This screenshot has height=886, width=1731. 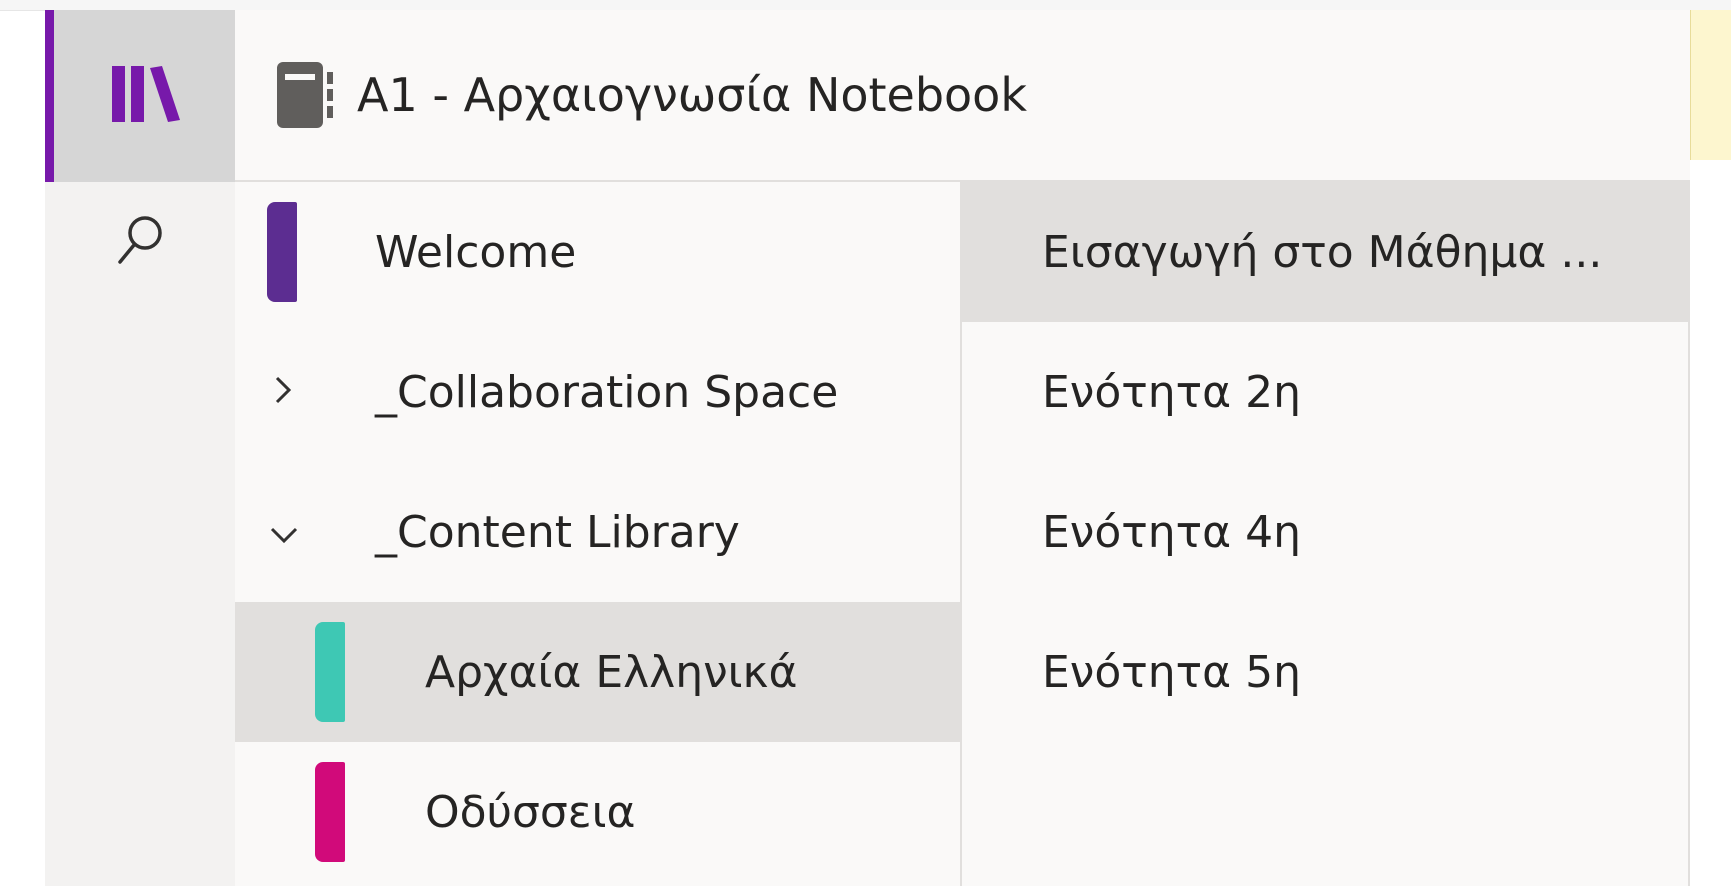 I want to click on page-item: Ενότητα 4η, so click(x=1325, y=532).